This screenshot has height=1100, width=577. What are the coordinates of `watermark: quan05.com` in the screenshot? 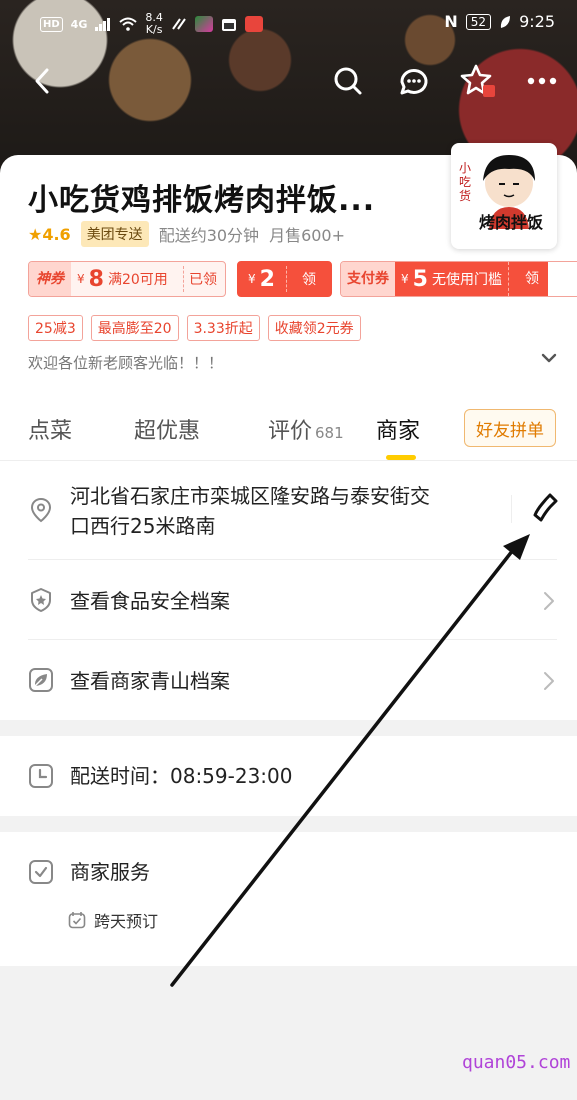 It's located at (516, 1062).